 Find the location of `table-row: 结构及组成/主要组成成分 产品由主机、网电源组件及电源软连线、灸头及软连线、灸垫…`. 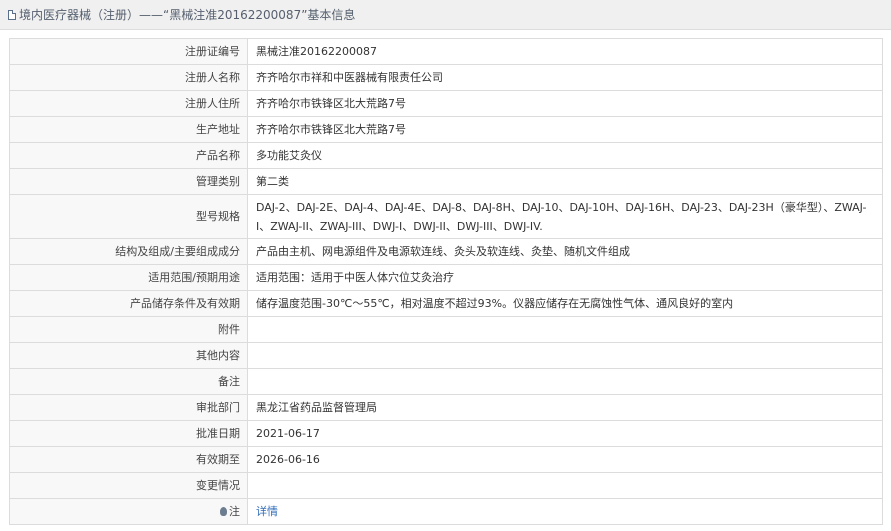

table-row: 结构及组成/主要组成成分 产品由主机、网电源组件及电源软连线、灸头及软连线、灸垫… is located at coordinates (446, 251).